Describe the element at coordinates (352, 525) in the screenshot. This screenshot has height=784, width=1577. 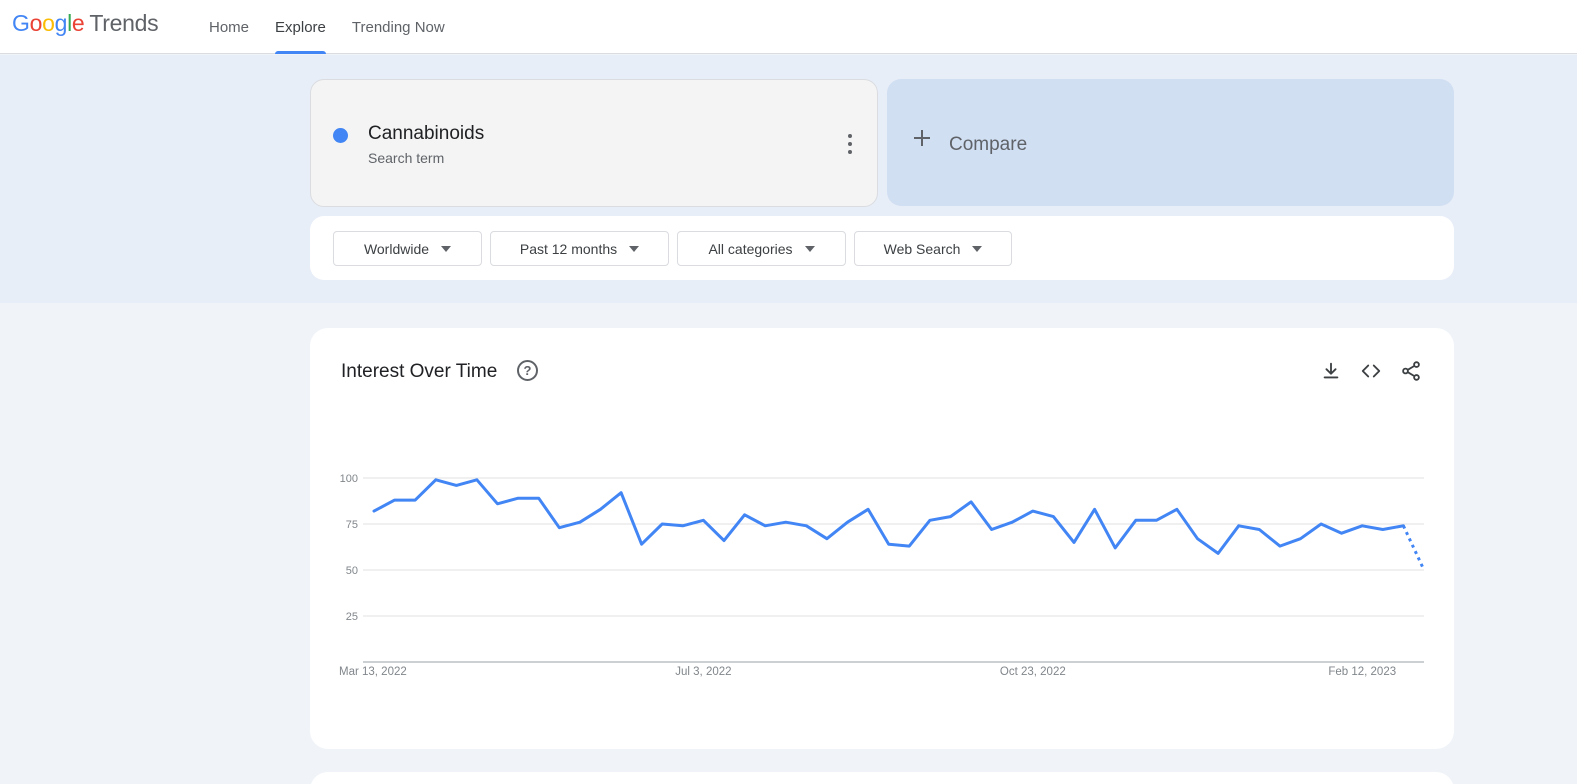
I see `y-tick-label: 75` at that location.